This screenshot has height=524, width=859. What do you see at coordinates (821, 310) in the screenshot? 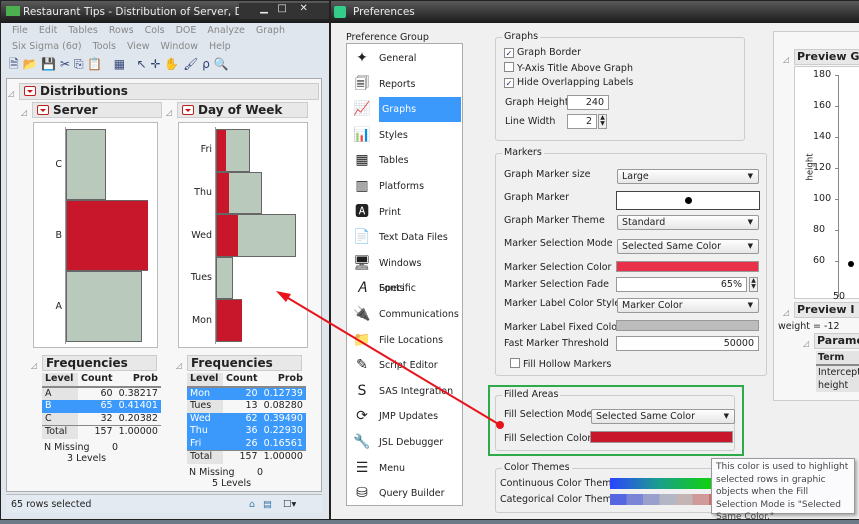
I see `preview-report-header: ◿ Preview I` at bounding box center [821, 310].